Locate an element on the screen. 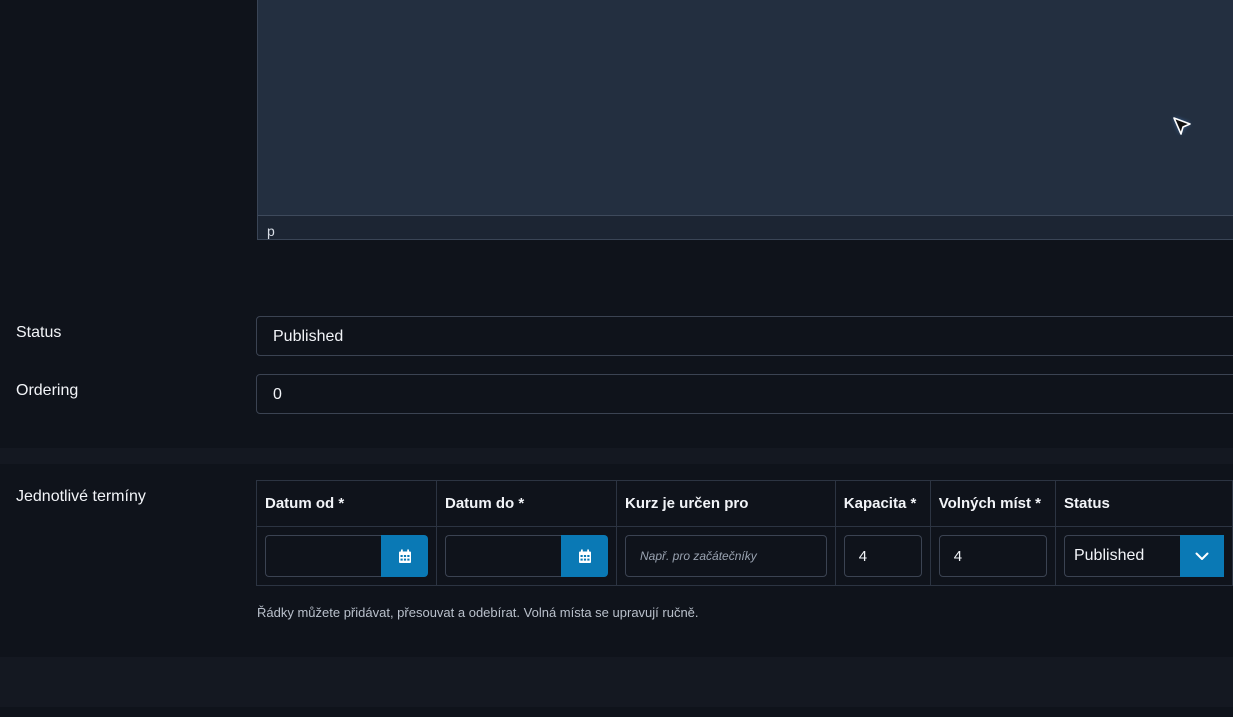 The width and height of the screenshot is (1233, 717). cell-date-from is located at coordinates (346, 556).